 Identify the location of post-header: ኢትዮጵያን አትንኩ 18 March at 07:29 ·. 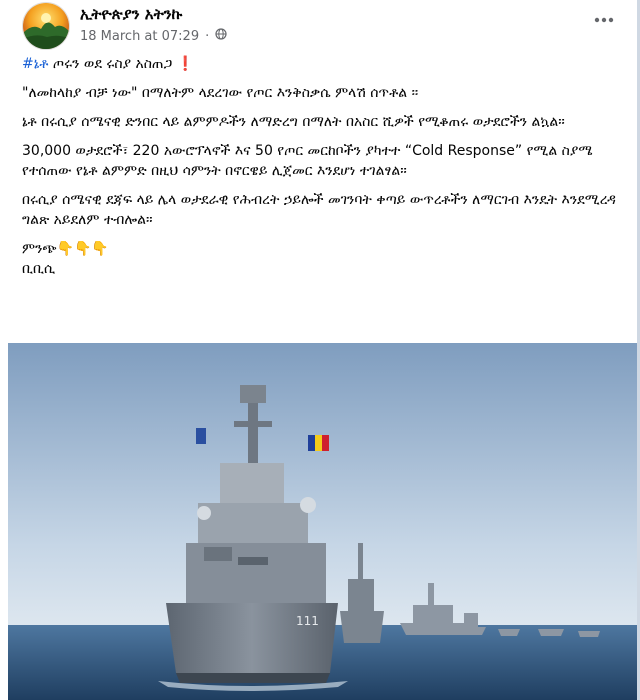
(320, 25).